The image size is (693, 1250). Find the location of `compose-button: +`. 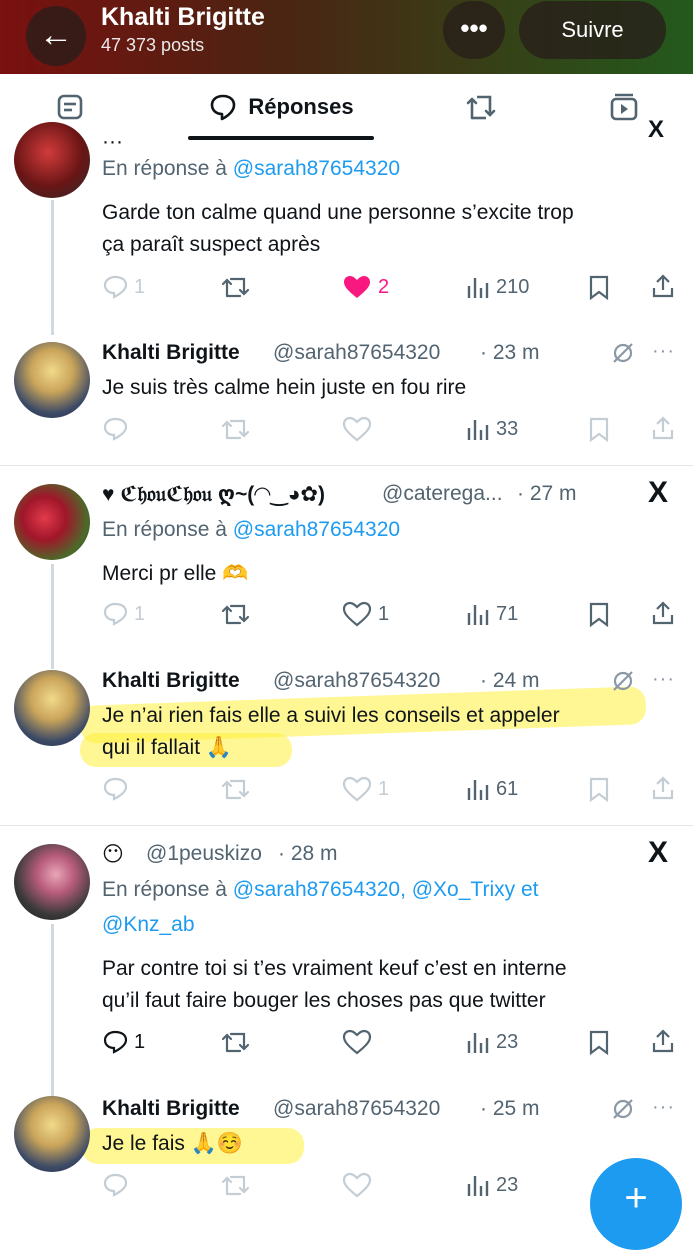

compose-button: + is located at coordinates (636, 1204).